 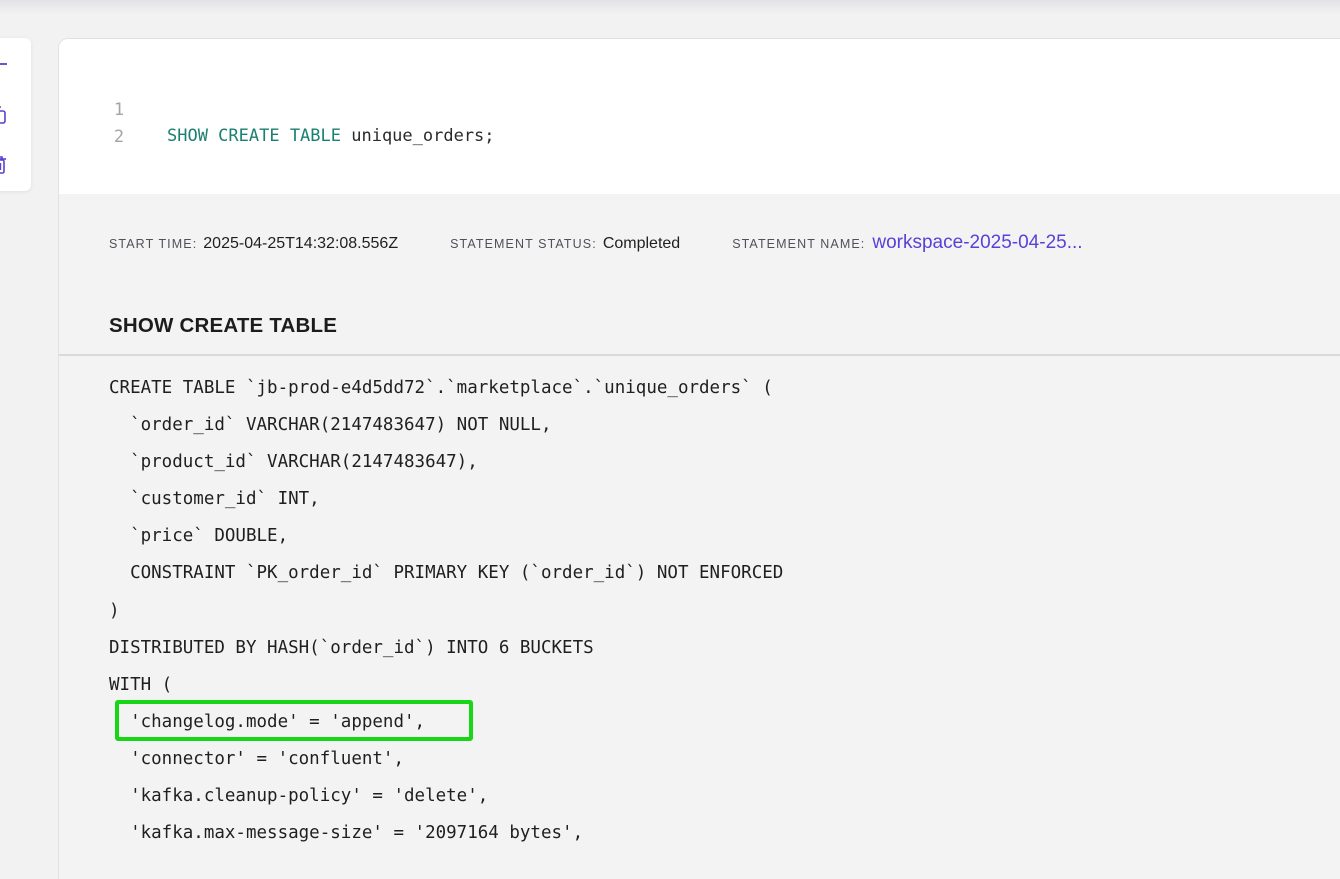 What do you see at coordinates (699, 355) in the screenshot?
I see `divider` at bounding box center [699, 355].